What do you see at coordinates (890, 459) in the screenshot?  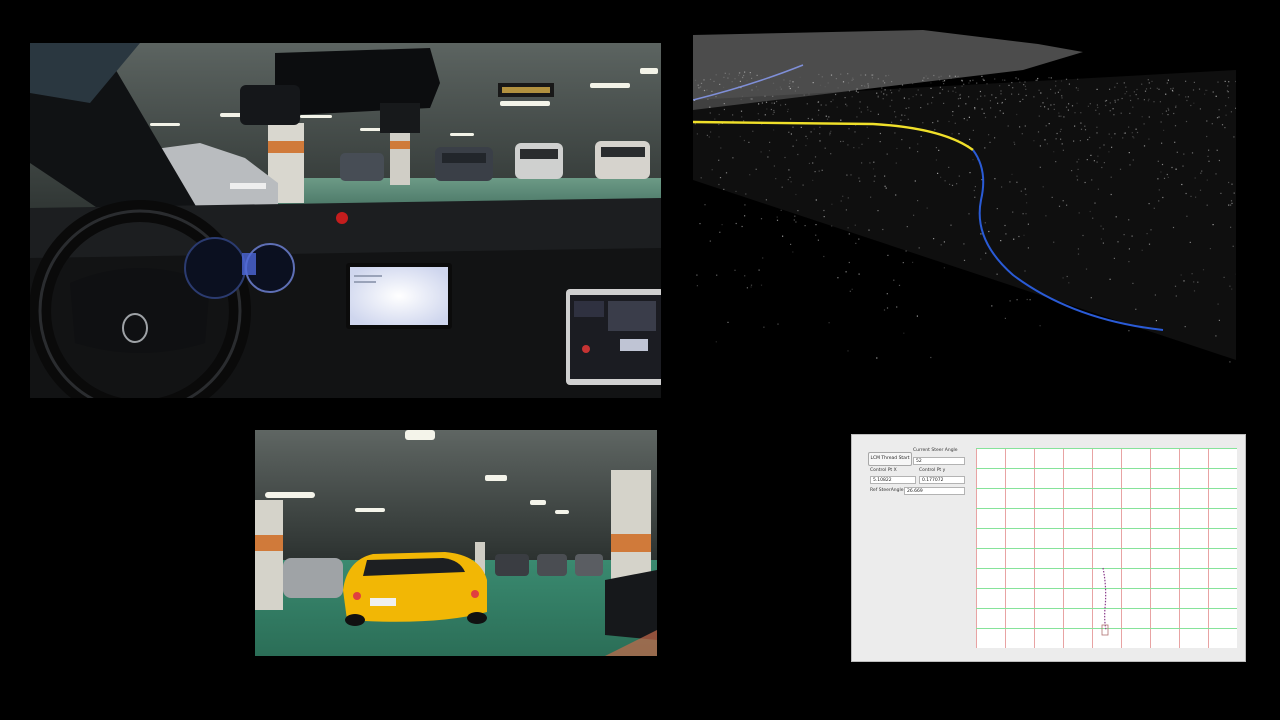 I see `lcm-thread-start-button: LCM Thread Start` at bounding box center [890, 459].